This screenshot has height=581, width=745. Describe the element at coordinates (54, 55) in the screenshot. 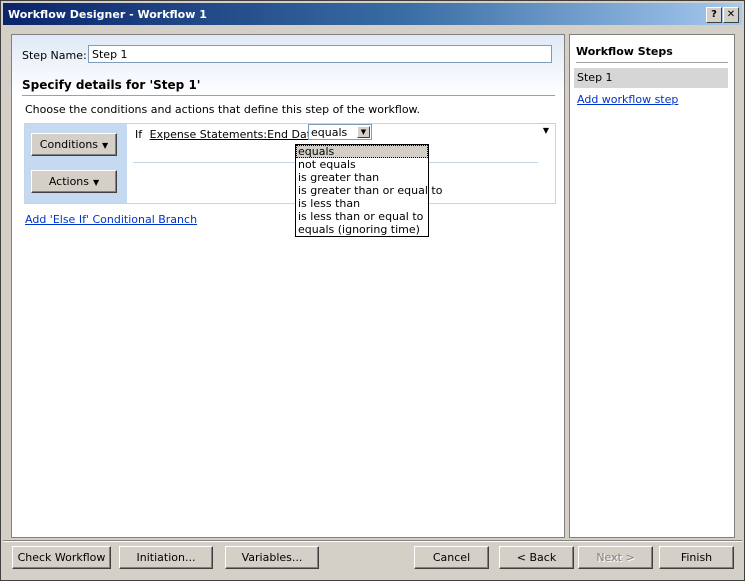

I see `step-name-label: Step Name:` at that location.